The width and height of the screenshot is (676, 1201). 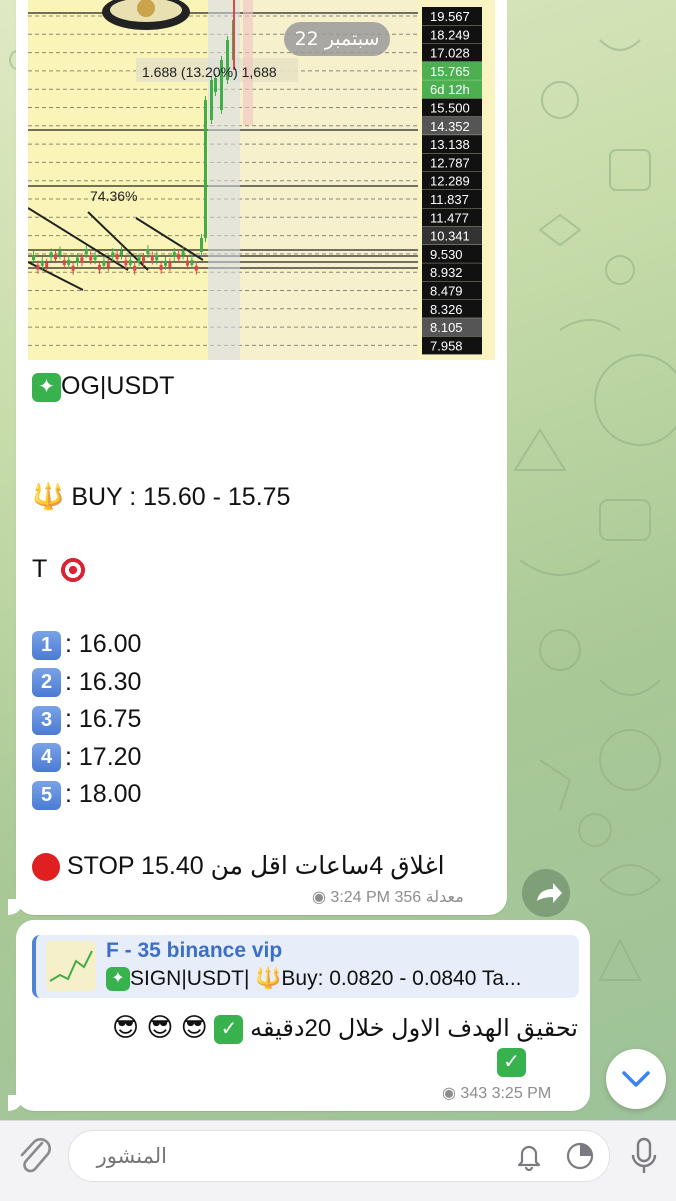 I want to click on bell-icon, so click(x=529, y=1158).